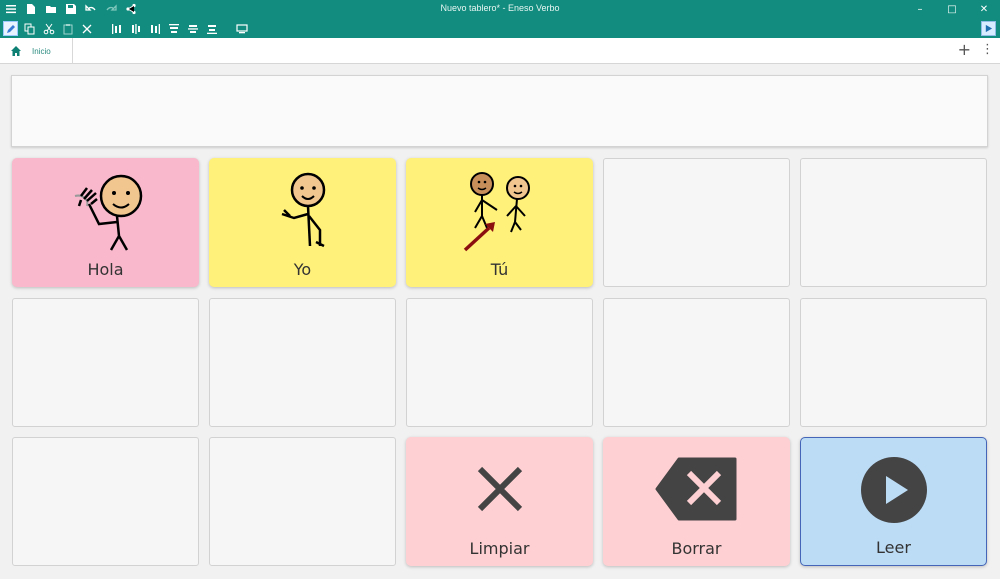 The width and height of the screenshot is (1000, 579). Describe the element at coordinates (303, 210) in the screenshot. I see `person-pointing-self-icon` at that location.